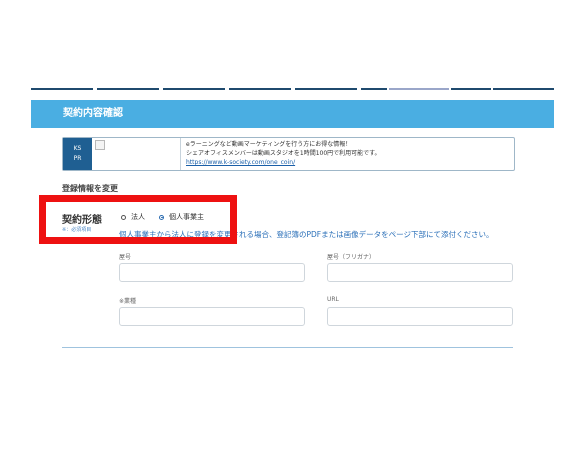  I want to click on trade-name-label: 屋号, so click(125, 257).